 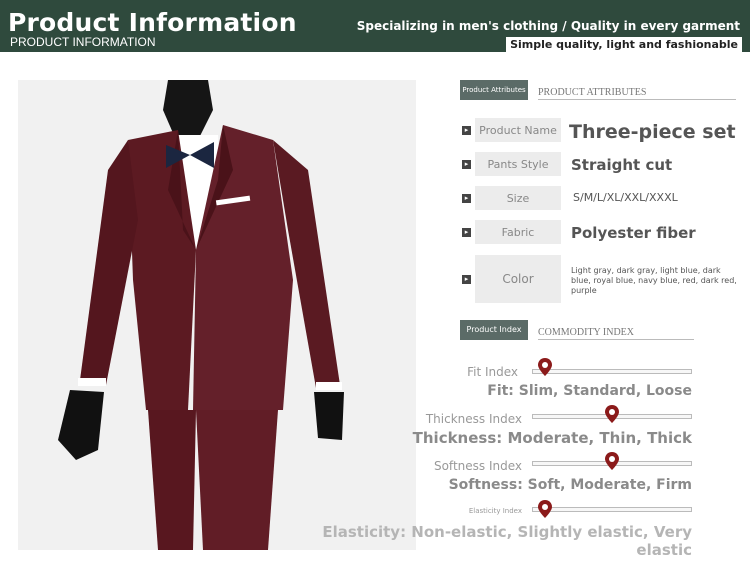 I want to click on index-badge: Product Index, so click(x=494, y=330).